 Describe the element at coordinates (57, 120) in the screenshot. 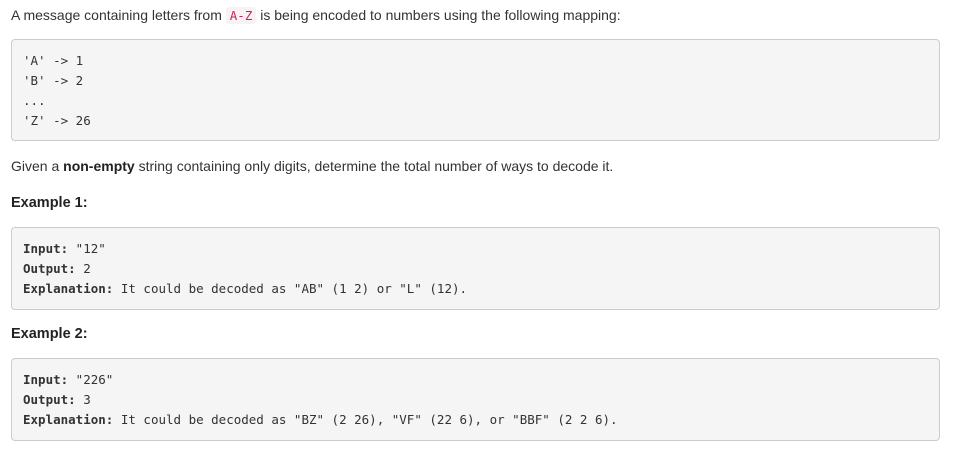

I see `mapping-line: 'Z' -> 26` at that location.